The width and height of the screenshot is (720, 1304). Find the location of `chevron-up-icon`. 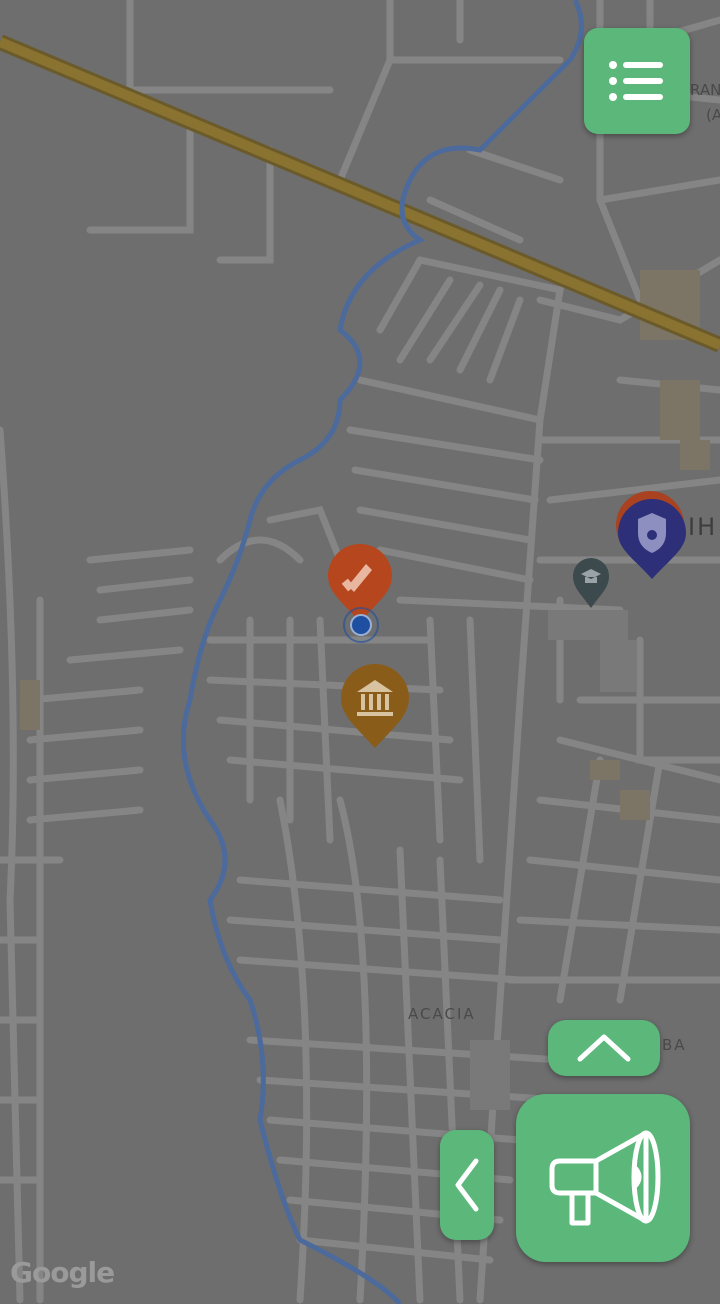

chevron-up-icon is located at coordinates (604, 1048).